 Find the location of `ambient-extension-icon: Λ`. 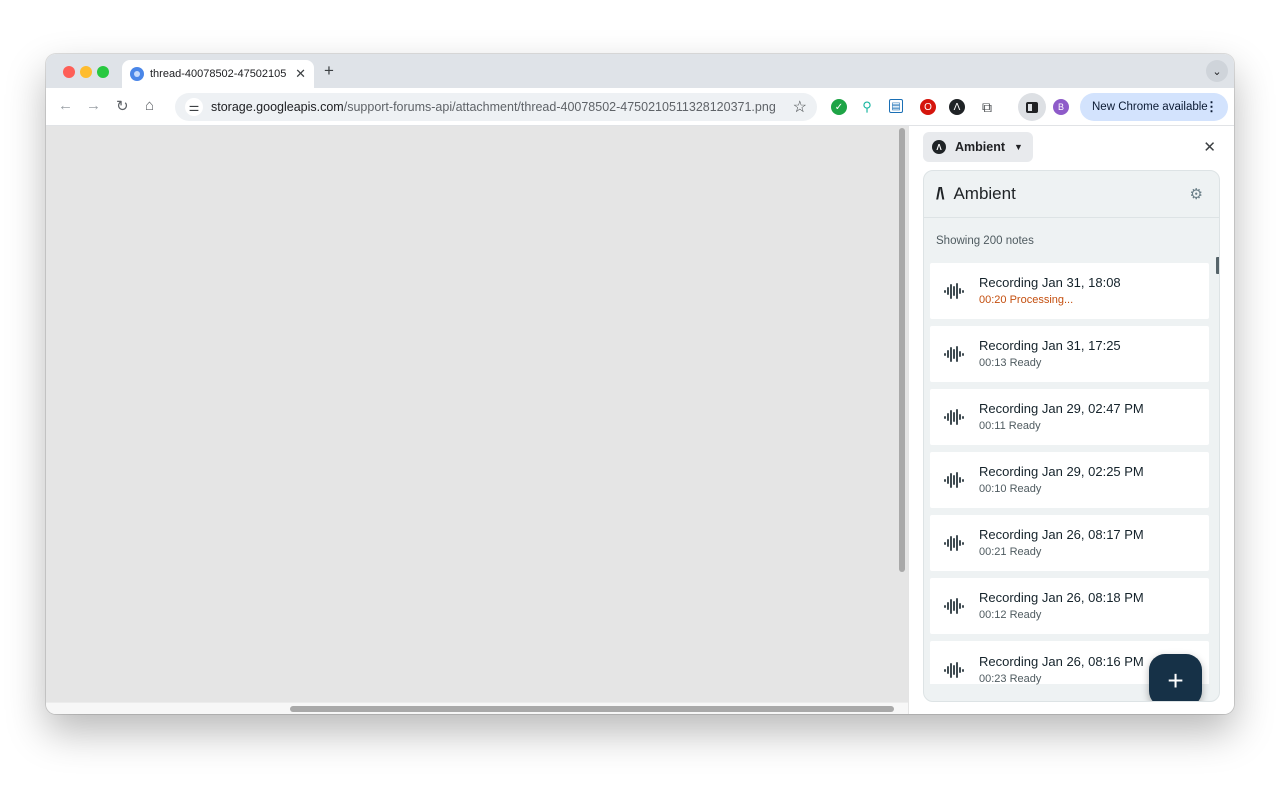

ambient-extension-icon: Λ is located at coordinates (957, 107).